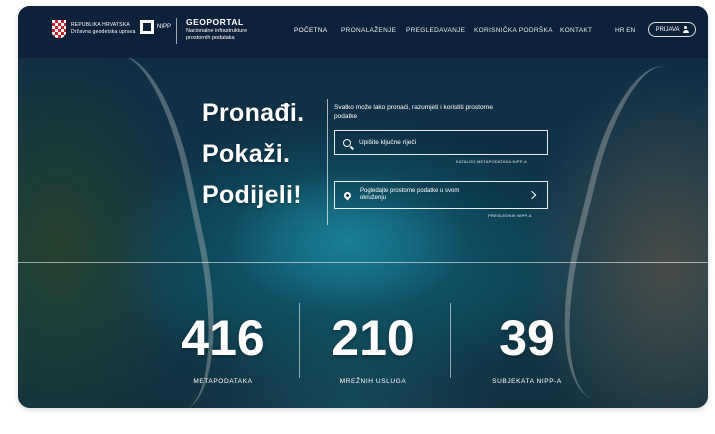 The image size is (715, 434). What do you see at coordinates (252, 195) in the screenshot?
I see `tagline-podijeli: Podijeli!` at bounding box center [252, 195].